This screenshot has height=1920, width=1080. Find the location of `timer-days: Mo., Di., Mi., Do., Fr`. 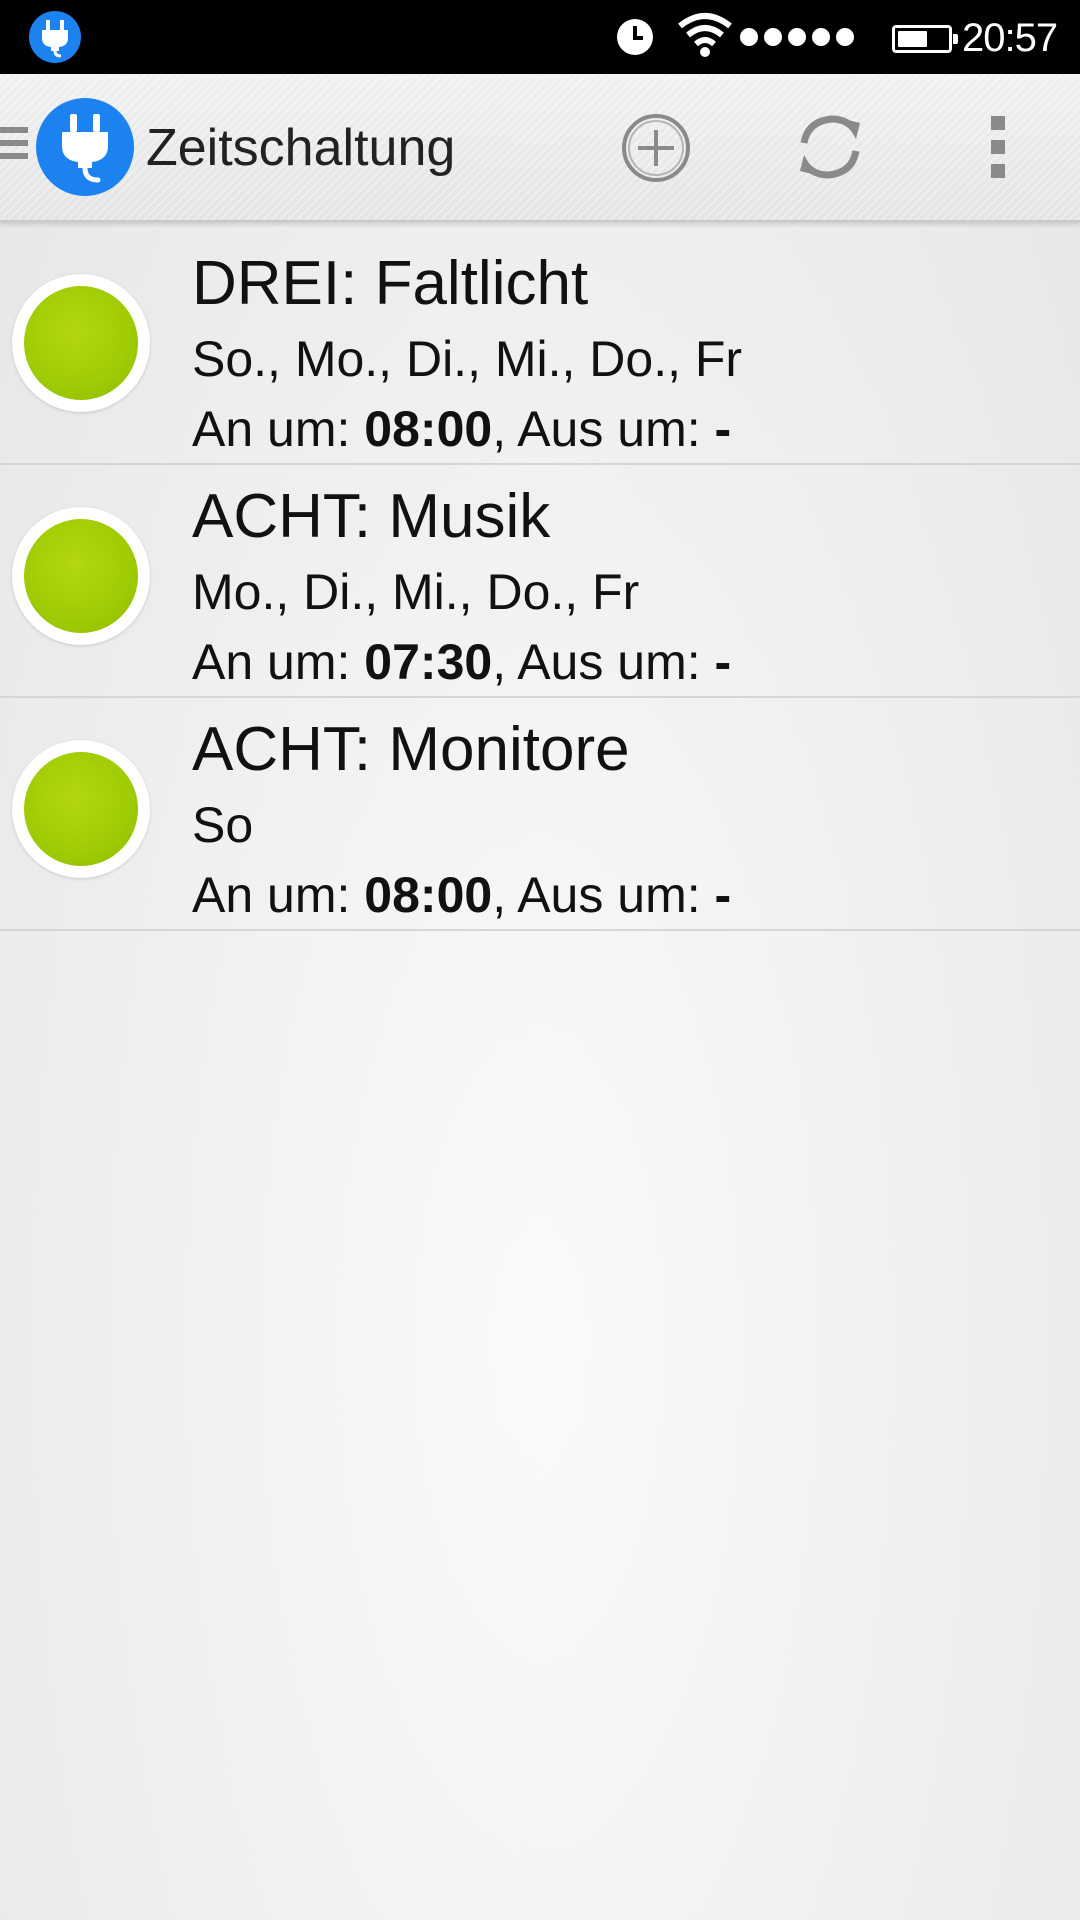

timer-days: Mo., Di., Mi., Do., Fr is located at coordinates (416, 592).